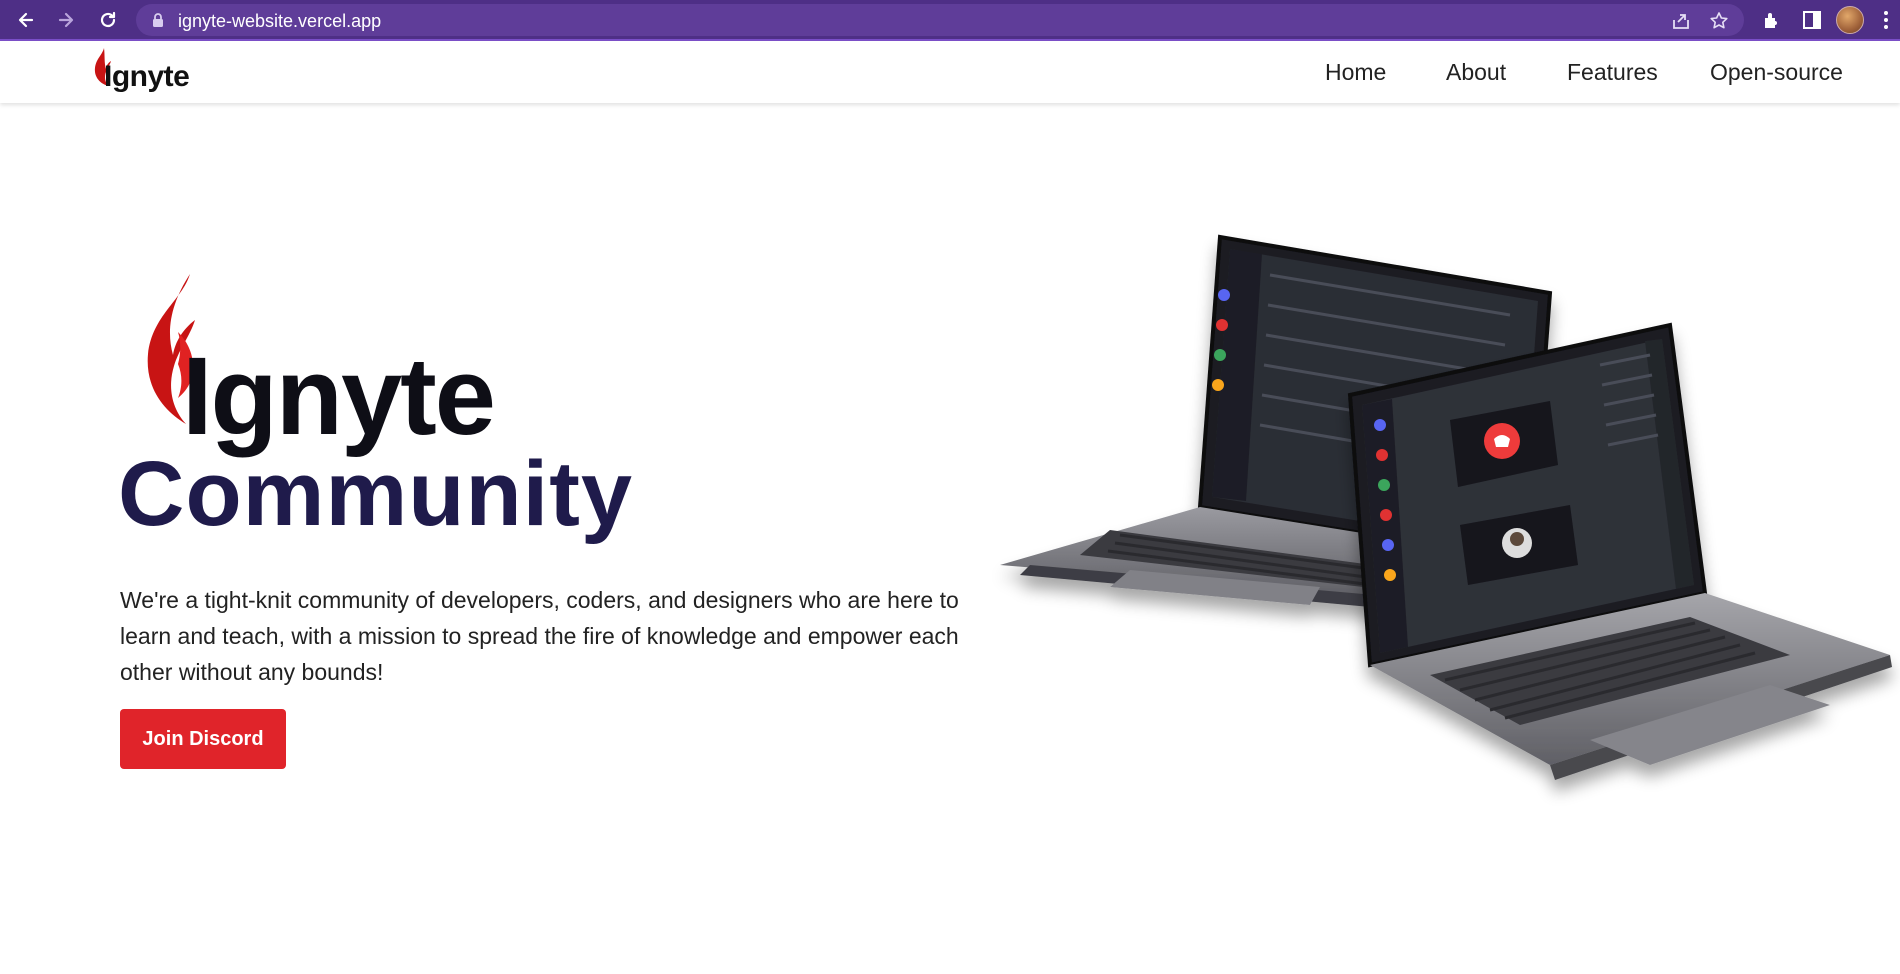  Describe the element at coordinates (339, 396) in the screenshot. I see `hero-wordmark: Ignyte` at that location.